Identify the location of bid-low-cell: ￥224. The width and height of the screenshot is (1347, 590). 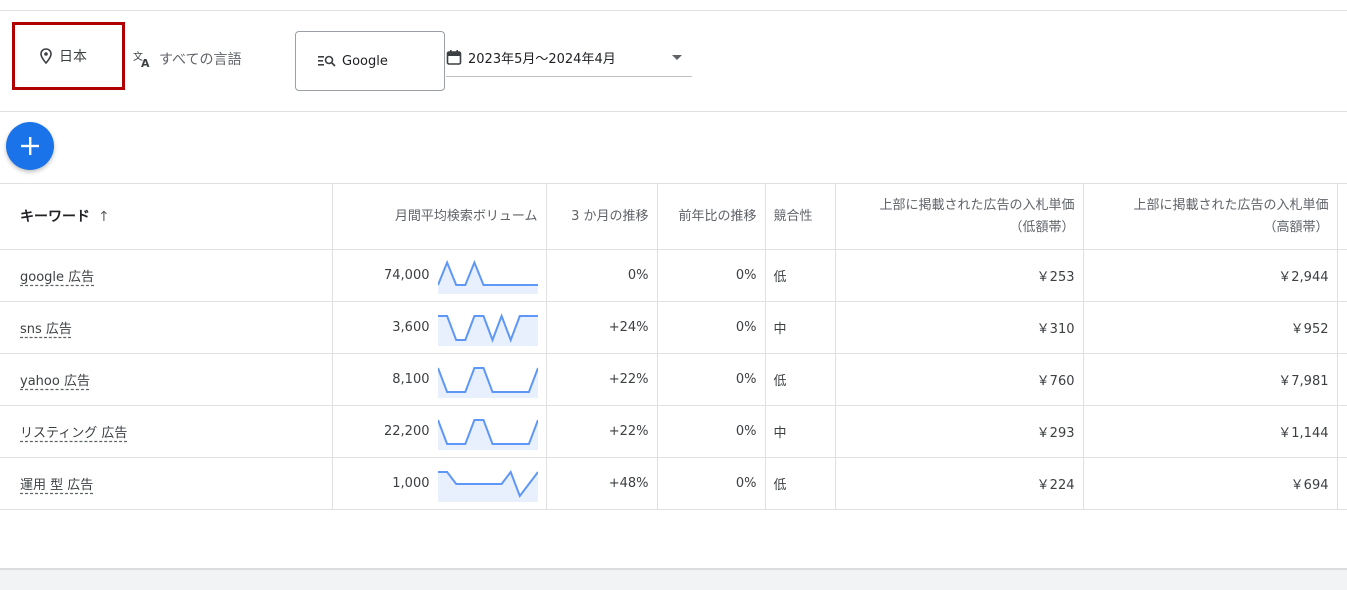
(959, 483).